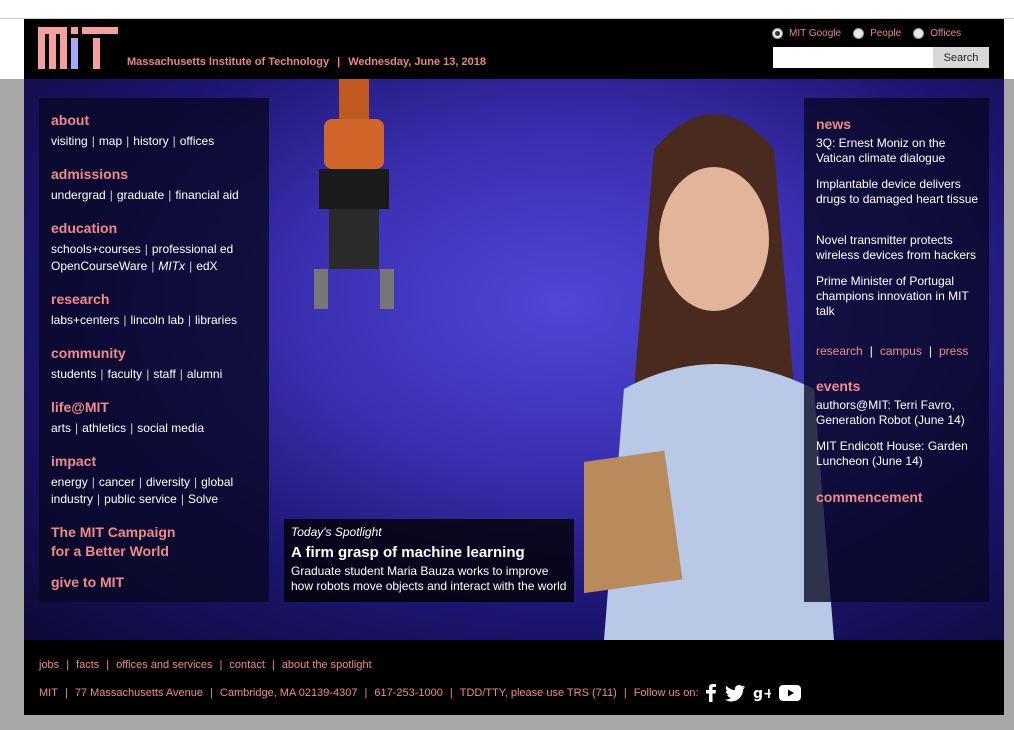  I want to click on nav-links-research: labs+centers | lincoln lab | libraries, so click(144, 320).